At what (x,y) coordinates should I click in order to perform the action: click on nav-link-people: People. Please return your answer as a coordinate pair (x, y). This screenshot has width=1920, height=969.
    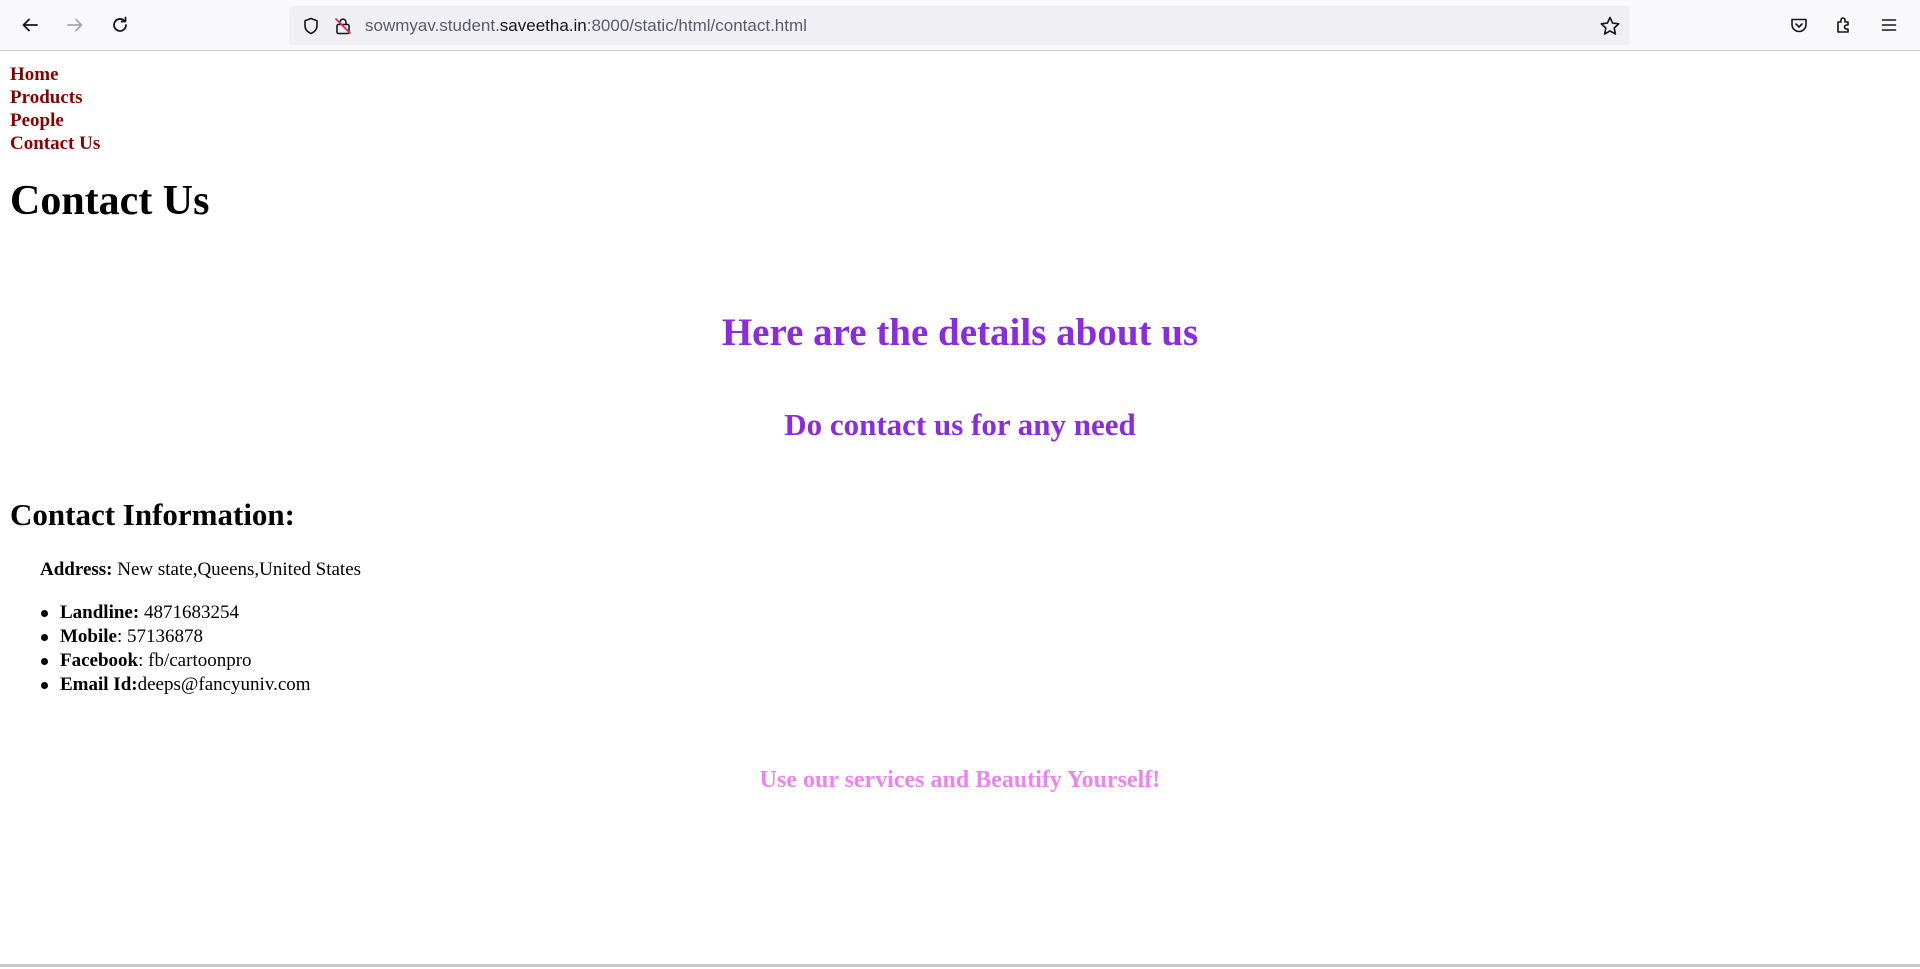
    Looking at the image, I should click on (55, 120).